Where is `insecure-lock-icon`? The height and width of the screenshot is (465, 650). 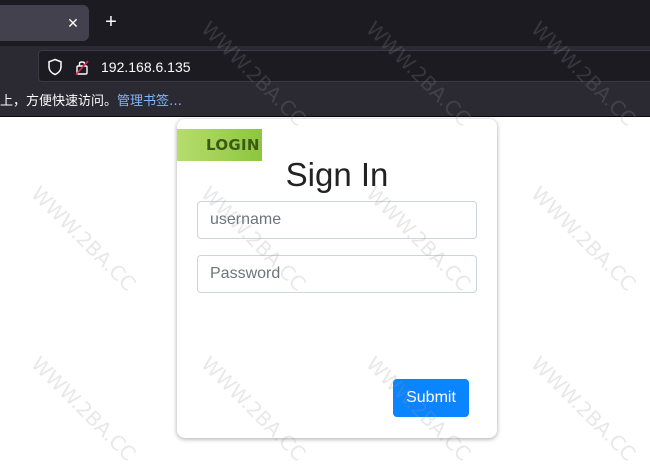 insecure-lock-icon is located at coordinates (82, 67).